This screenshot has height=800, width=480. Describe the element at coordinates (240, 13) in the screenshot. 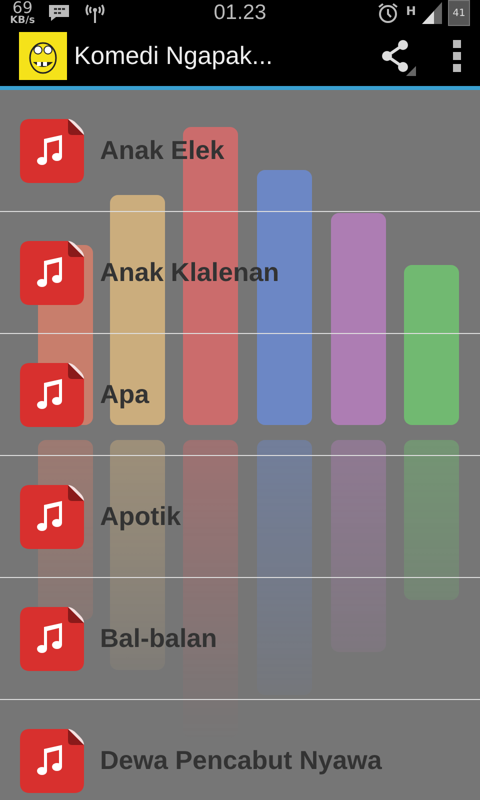

I see `clock: 01.23` at that location.